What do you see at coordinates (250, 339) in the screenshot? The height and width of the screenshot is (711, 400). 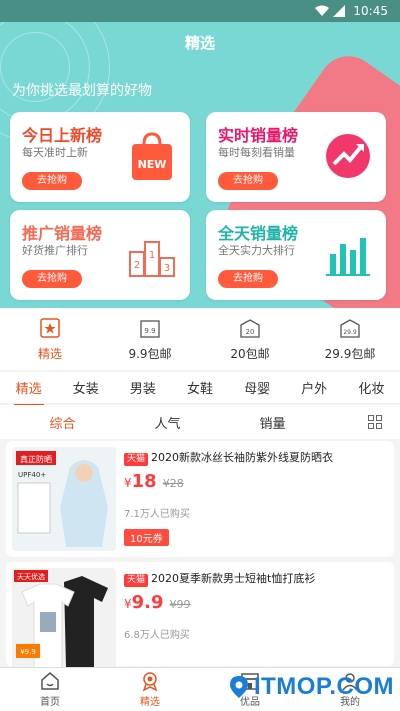 I see `category-20: 20 20包邮` at bounding box center [250, 339].